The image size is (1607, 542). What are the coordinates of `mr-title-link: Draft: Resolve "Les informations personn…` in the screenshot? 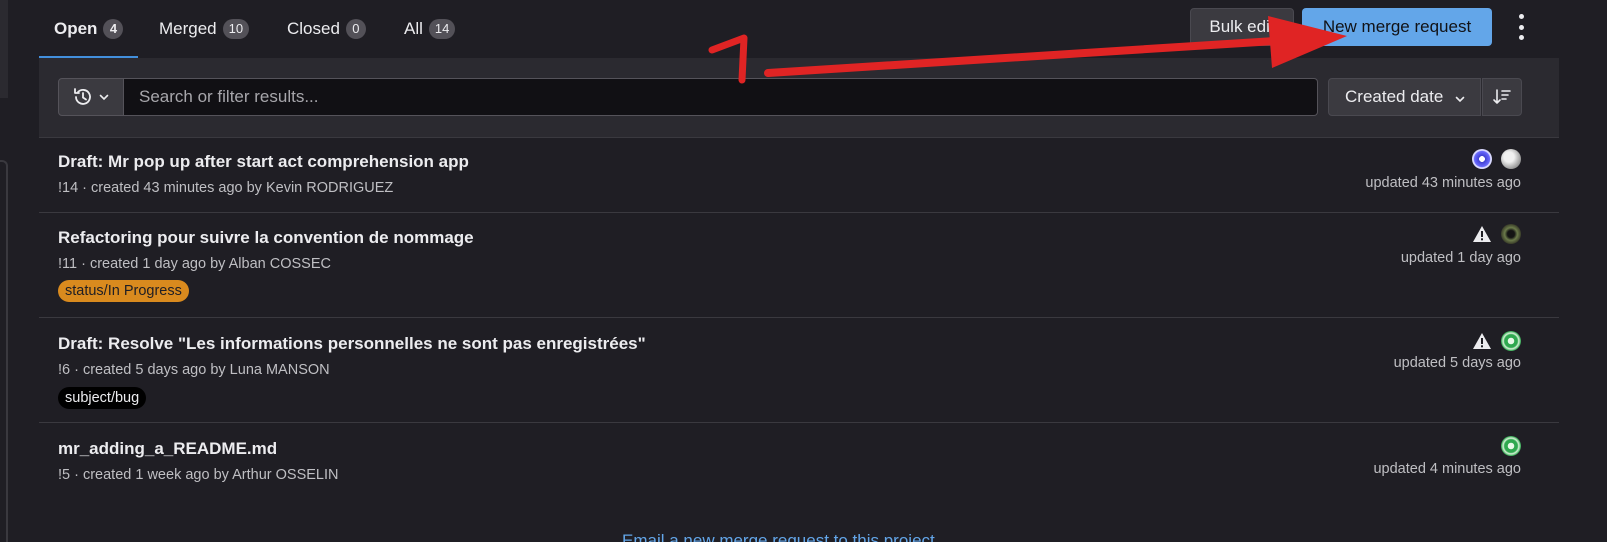 It's located at (352, 344).